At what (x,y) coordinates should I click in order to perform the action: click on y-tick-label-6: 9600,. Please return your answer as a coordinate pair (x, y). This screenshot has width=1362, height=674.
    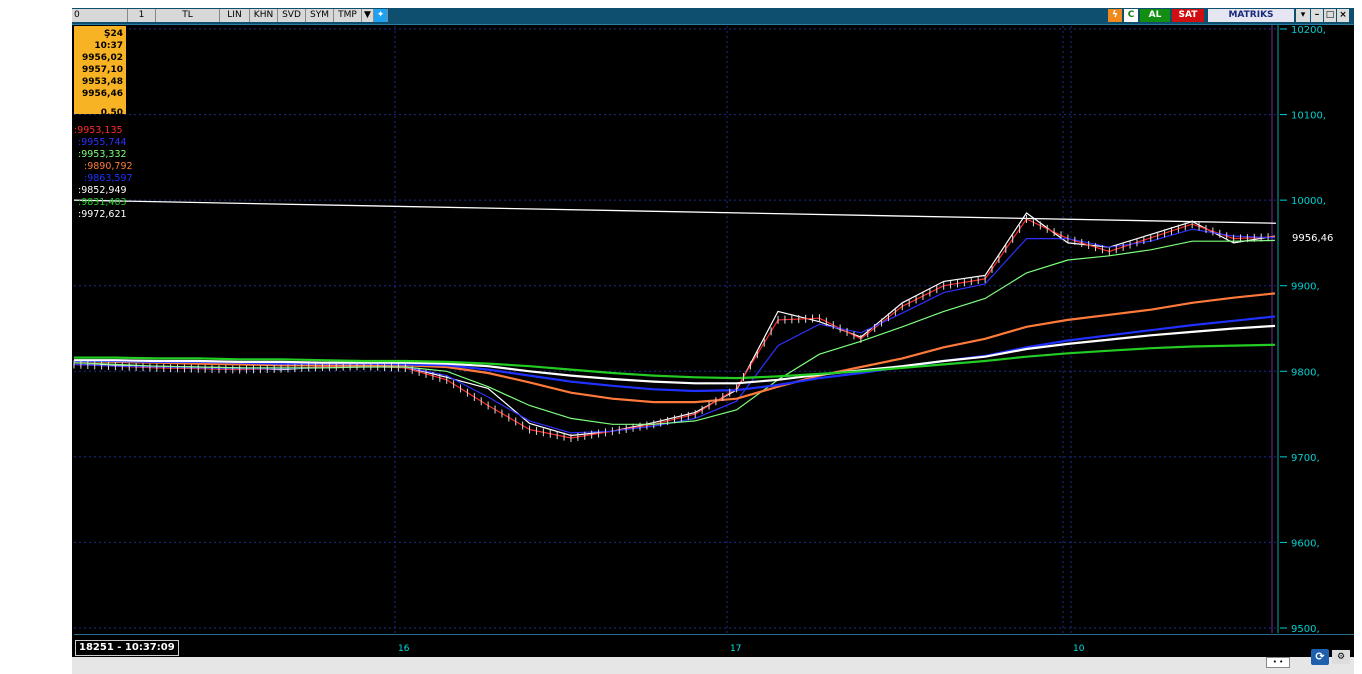
    Looking at the image, I should click on (1305, 543).